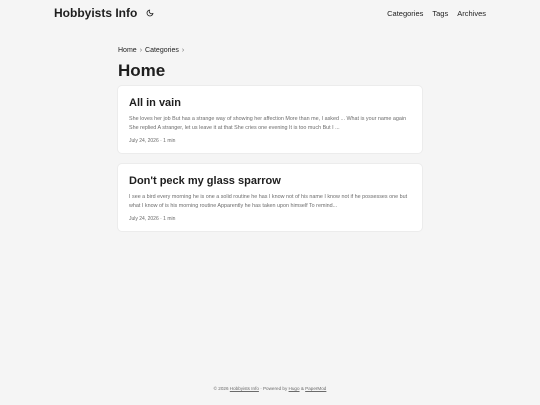 The height and width of the screenshot is (405, 540). Describe the element at coordinates (315, 388) in the screenshot. I see `footer-papermod-link: PaperMod` at that location.